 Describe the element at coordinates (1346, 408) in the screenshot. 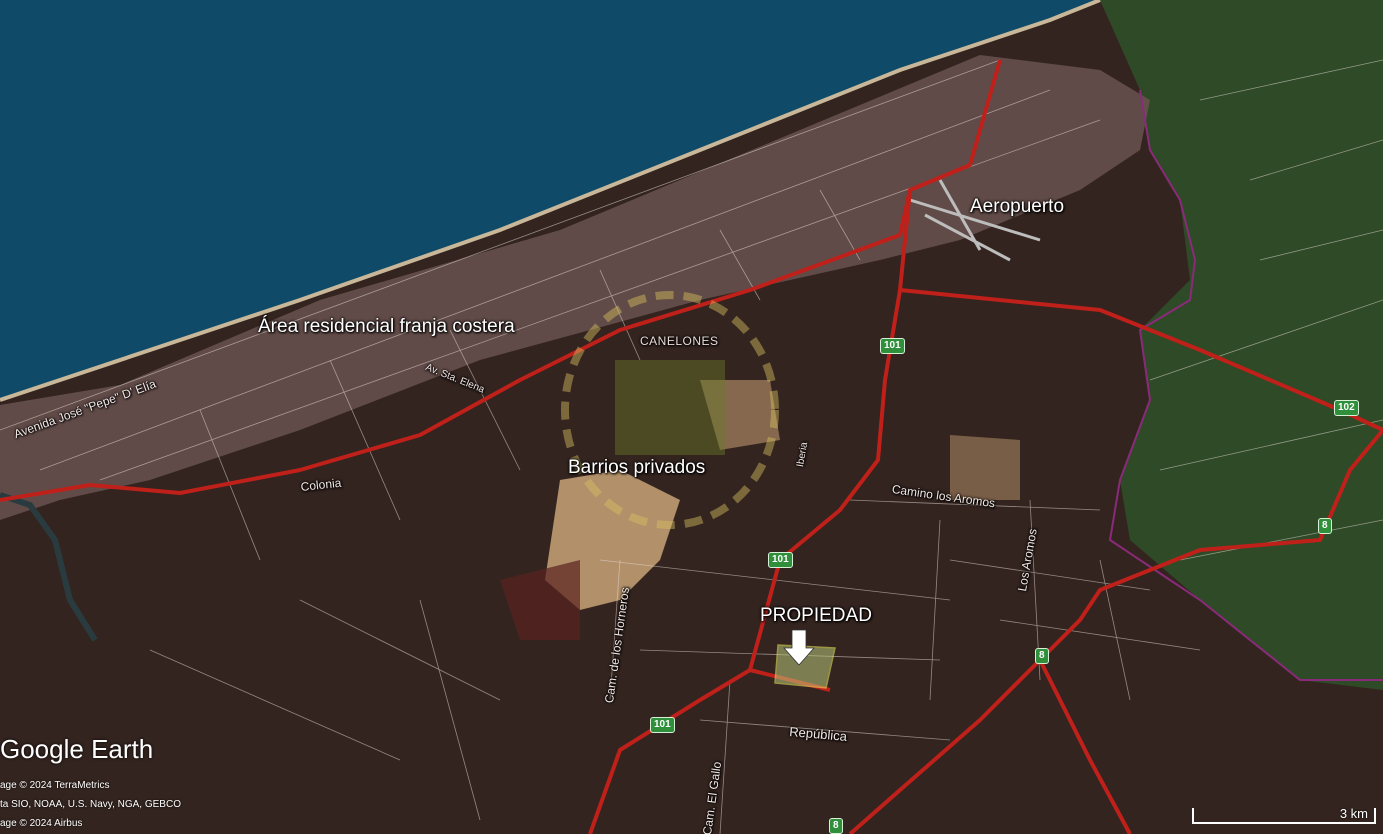

I see `route-102-shield: 102` at that location.